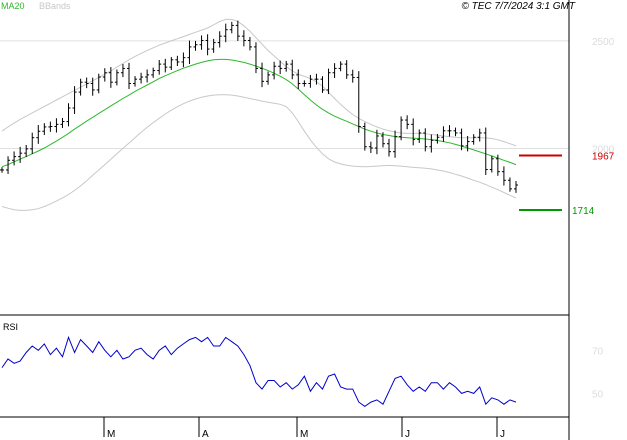 The width and height of the screenshot is (627, 440). I want to click on legend-ma20: MA20, so click(13, 6).